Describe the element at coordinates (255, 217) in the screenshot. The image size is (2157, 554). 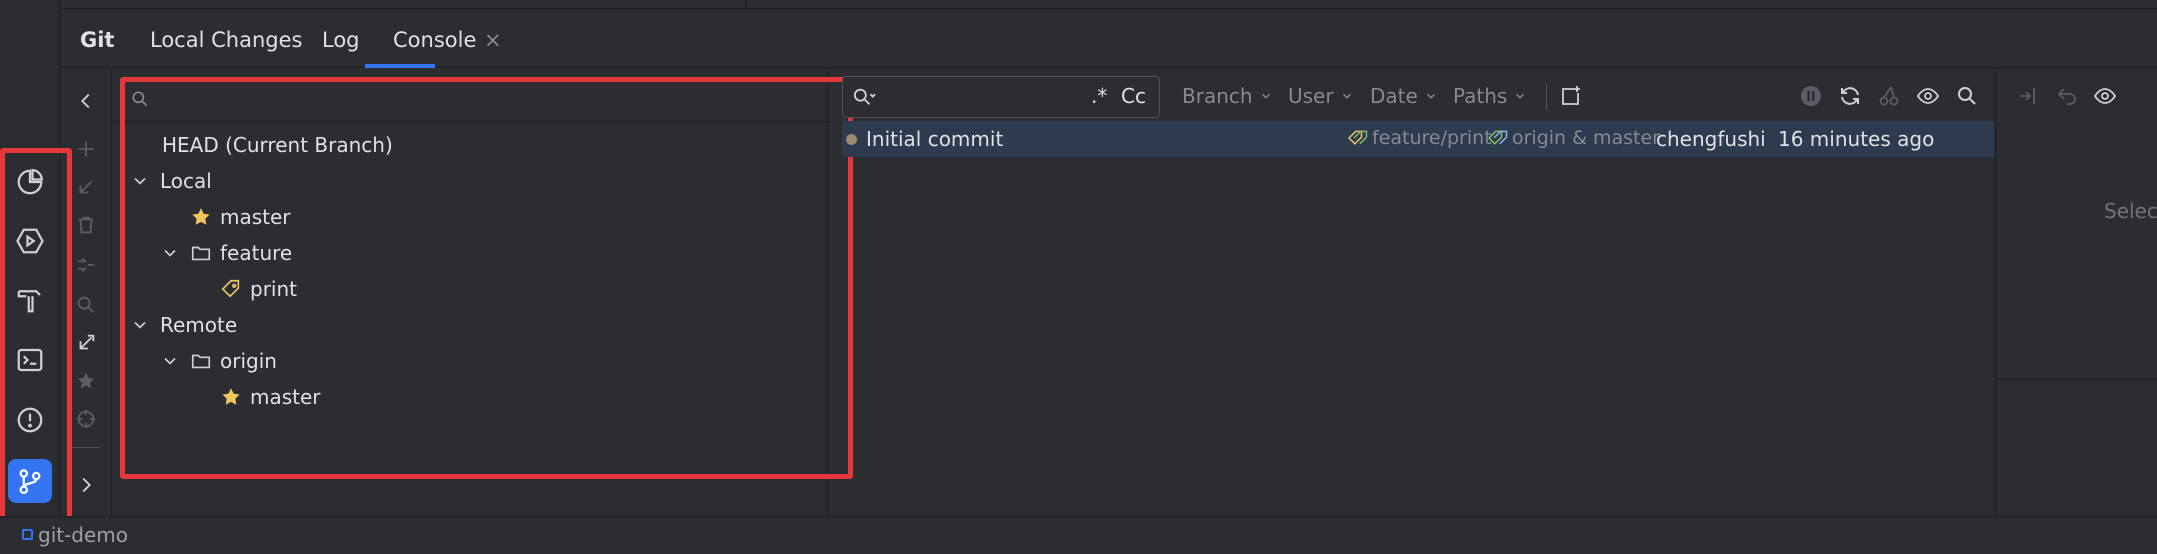
I see `tree-local-master-label: master` at that location.